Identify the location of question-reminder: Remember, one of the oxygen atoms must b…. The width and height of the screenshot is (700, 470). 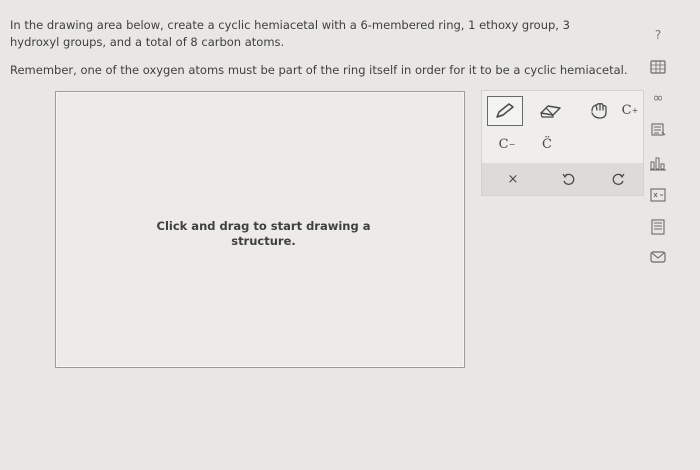
(319, 70).